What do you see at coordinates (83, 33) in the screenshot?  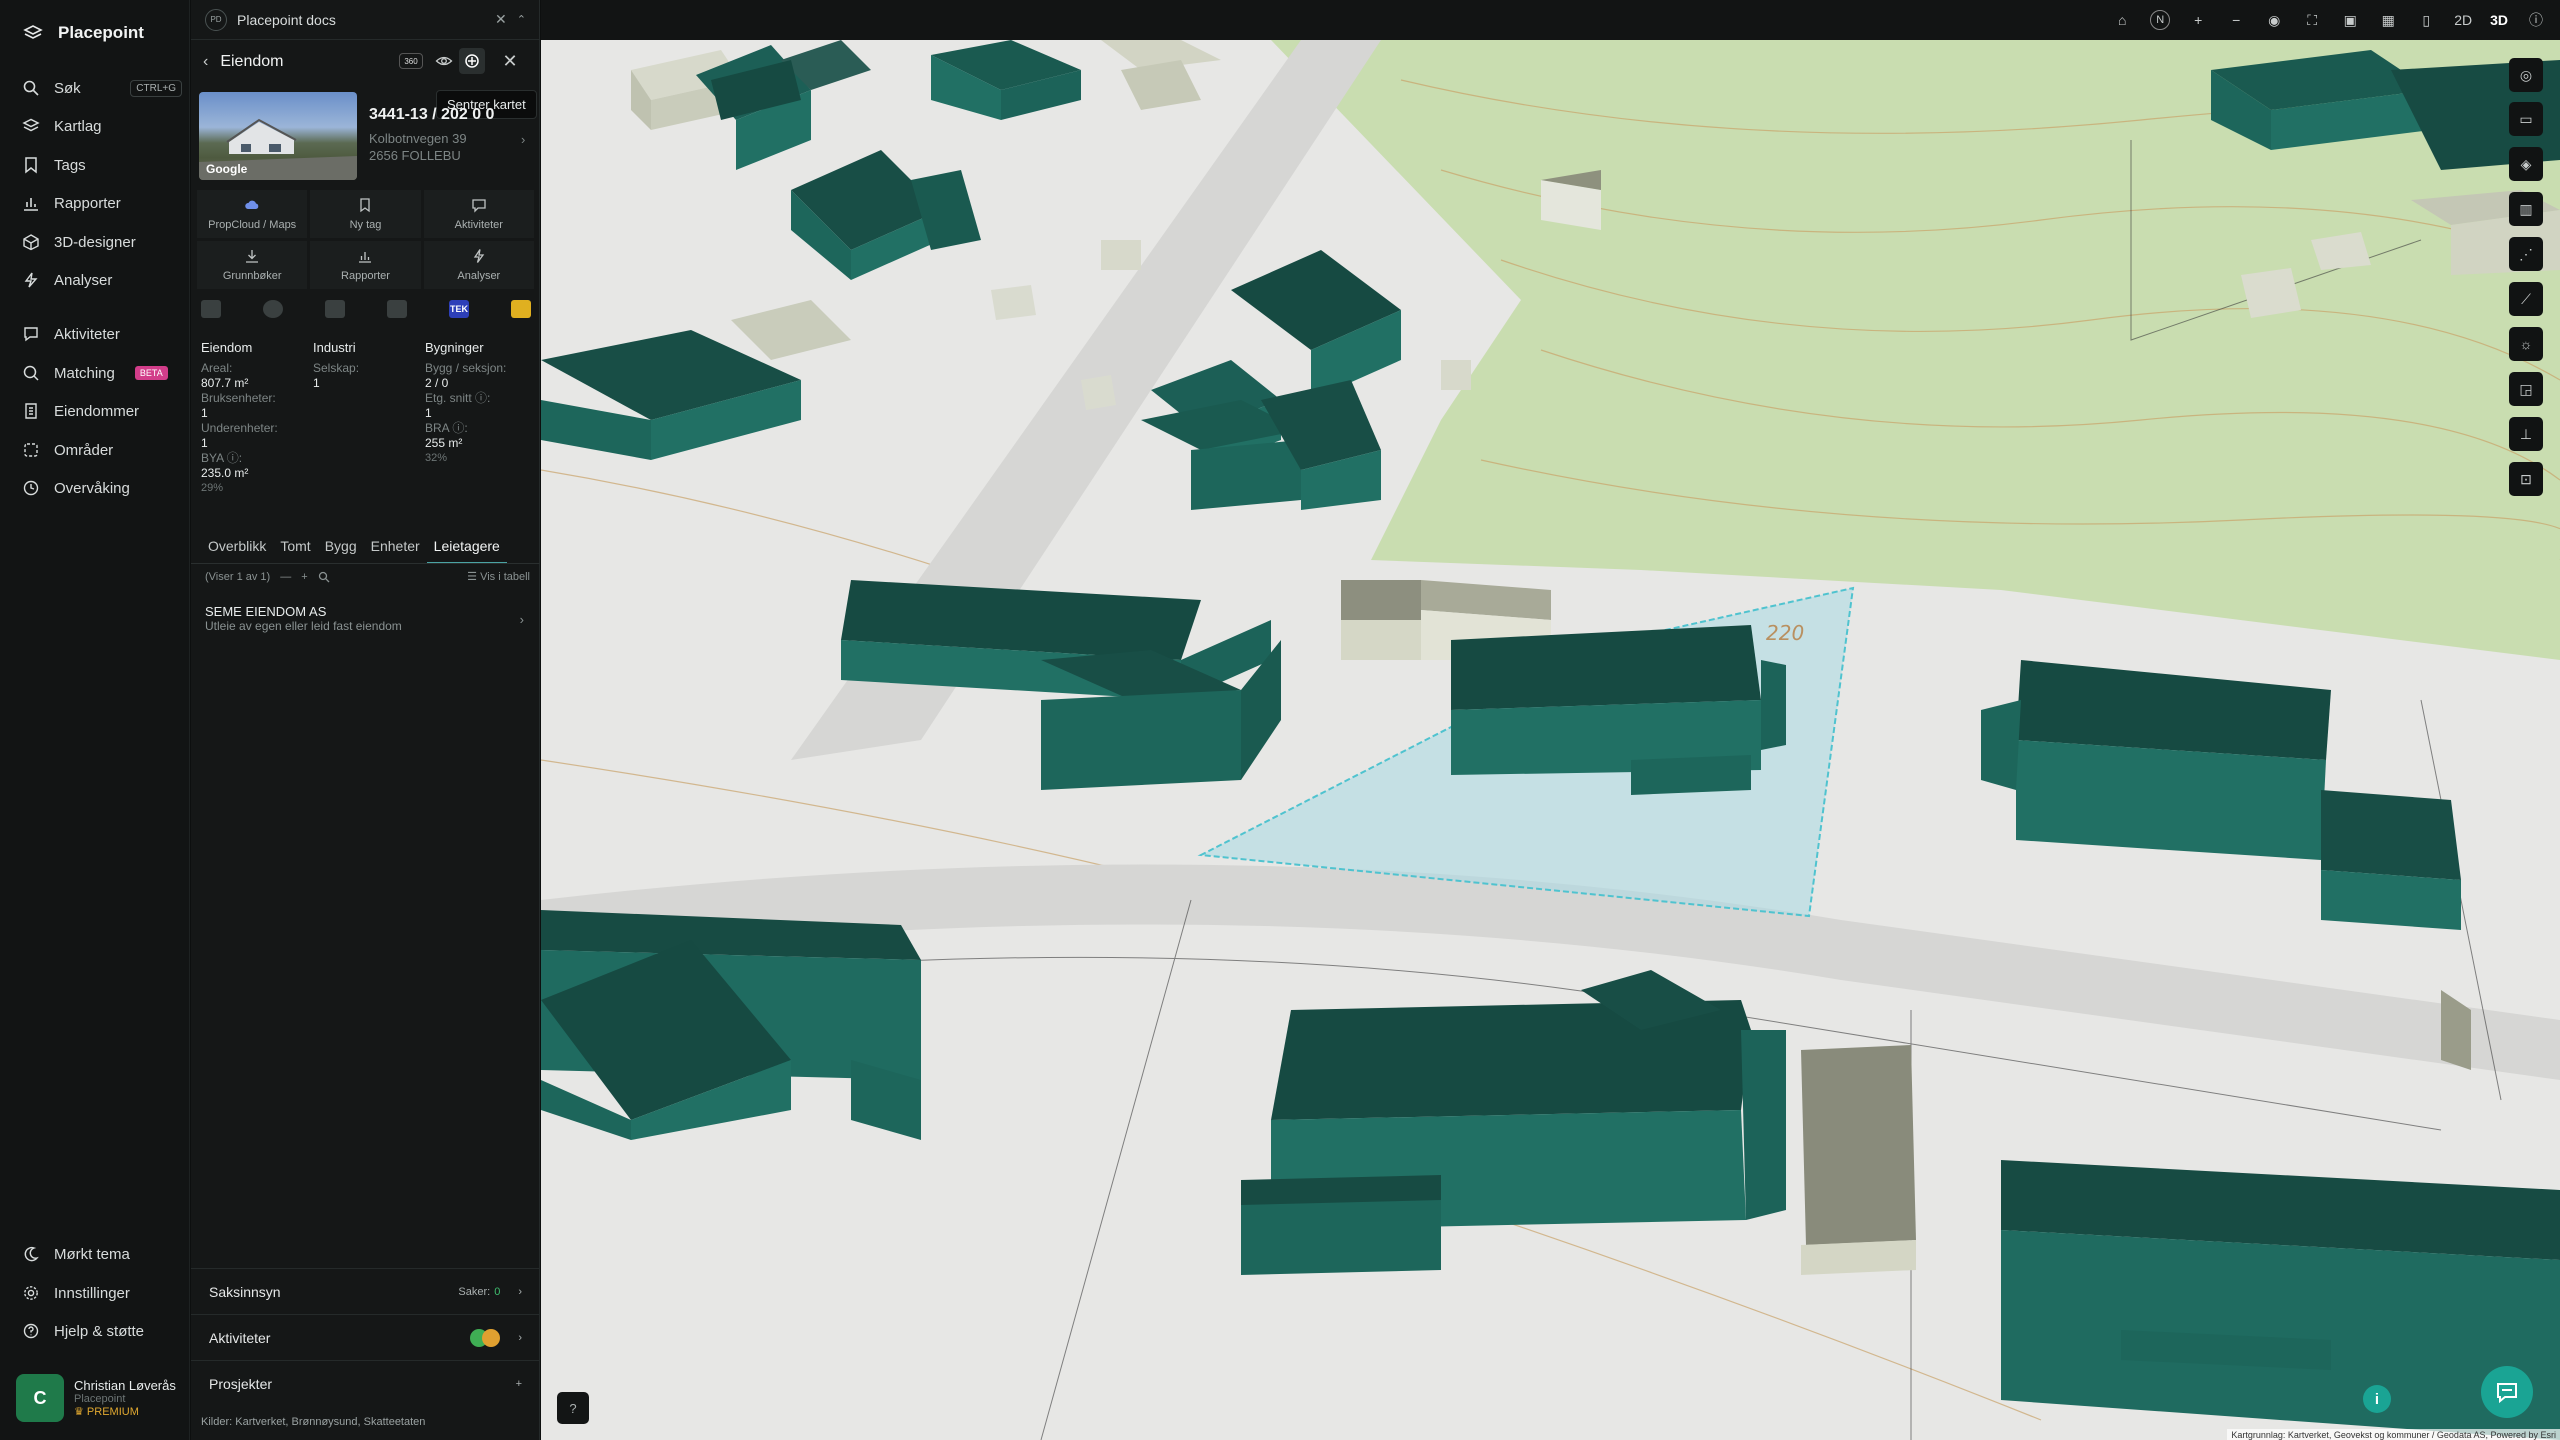 I see `brand: Placepoint` at bounding box center [83, 33].